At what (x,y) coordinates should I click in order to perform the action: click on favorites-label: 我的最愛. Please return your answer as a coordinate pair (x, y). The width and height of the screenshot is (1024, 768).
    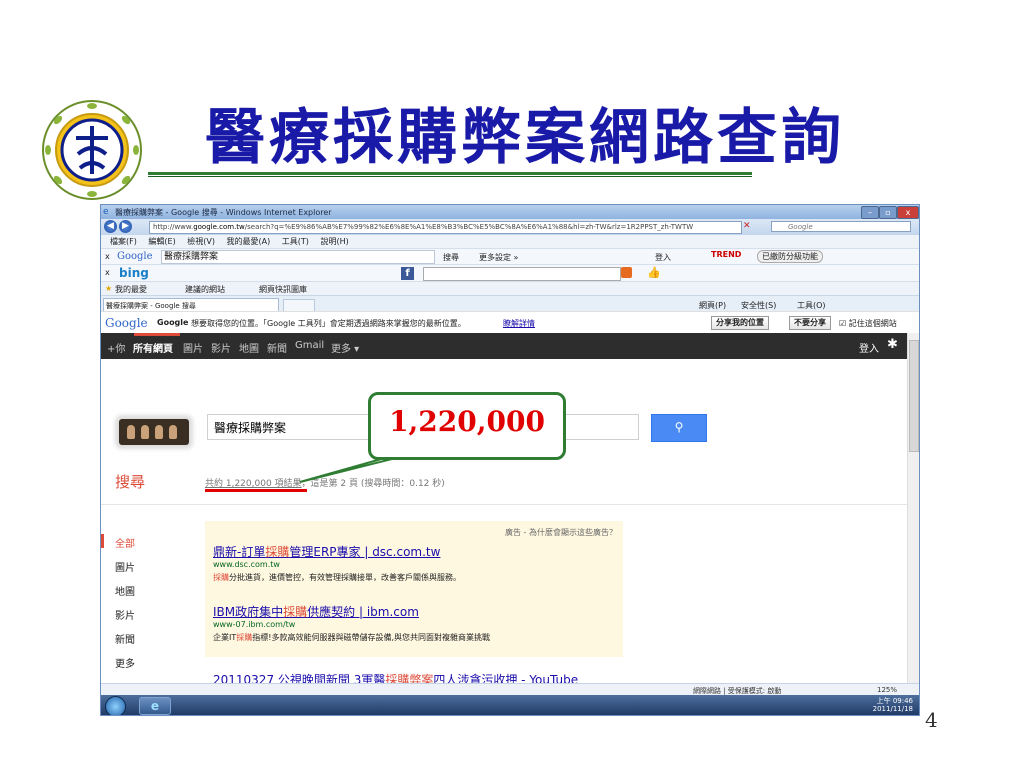
    Looking at the image, I should click on (131, 289).